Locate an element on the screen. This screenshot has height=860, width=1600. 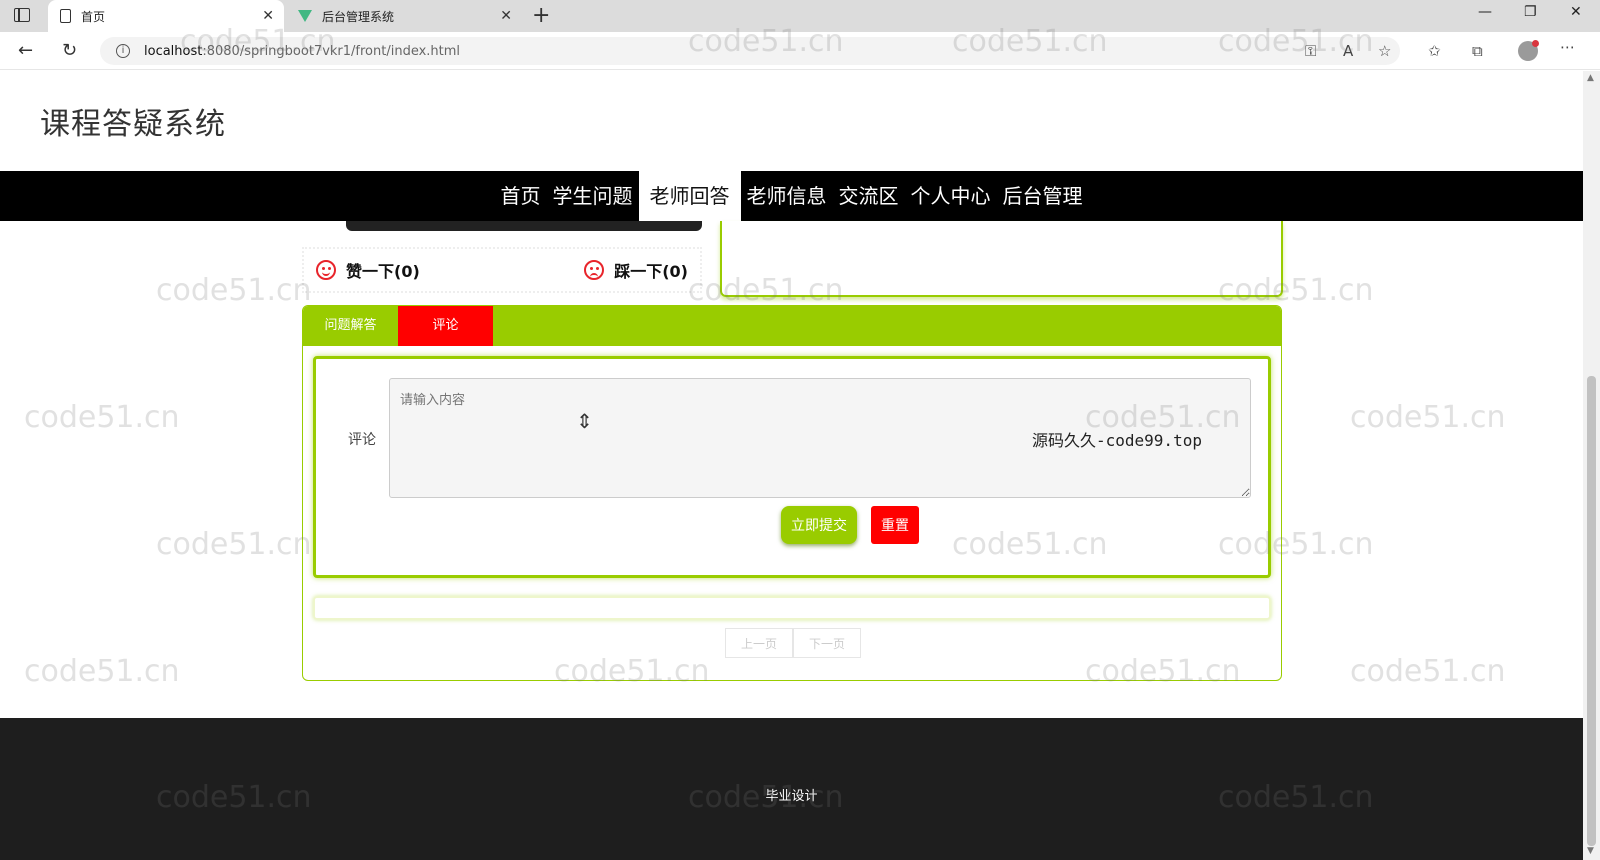
nav-item-teacher-info: 老师信息 is located at coordinates (787, 196).